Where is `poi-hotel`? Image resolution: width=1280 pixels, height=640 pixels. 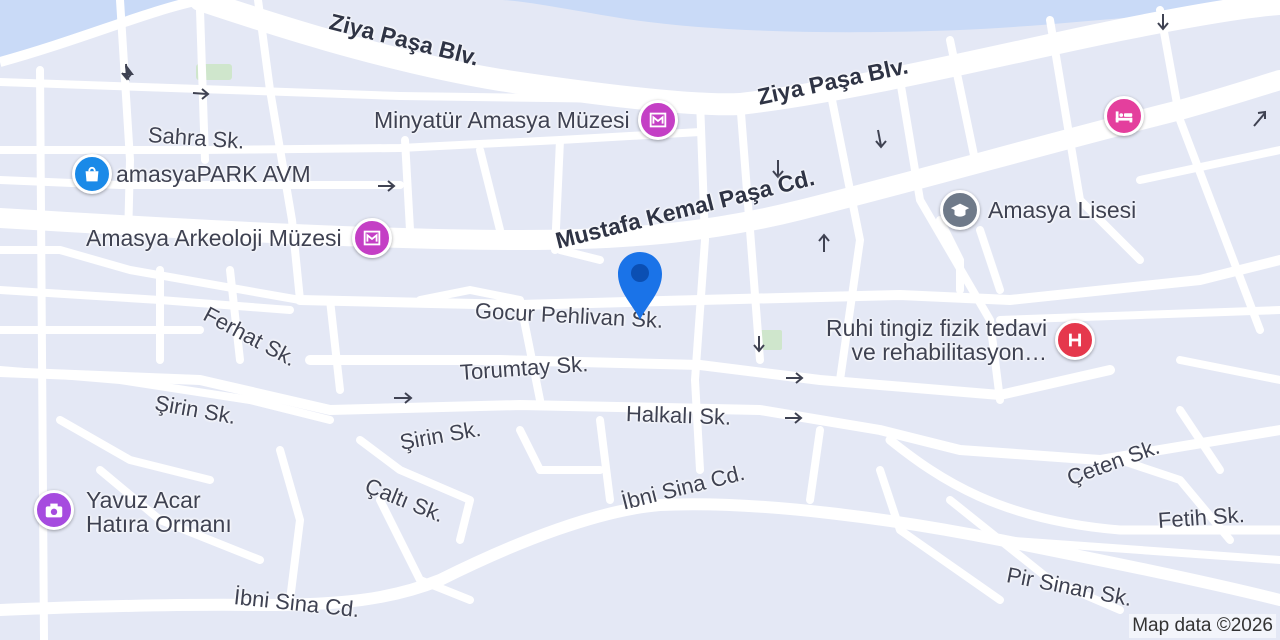 poi-hotel is located at coordinates (1124, 116).